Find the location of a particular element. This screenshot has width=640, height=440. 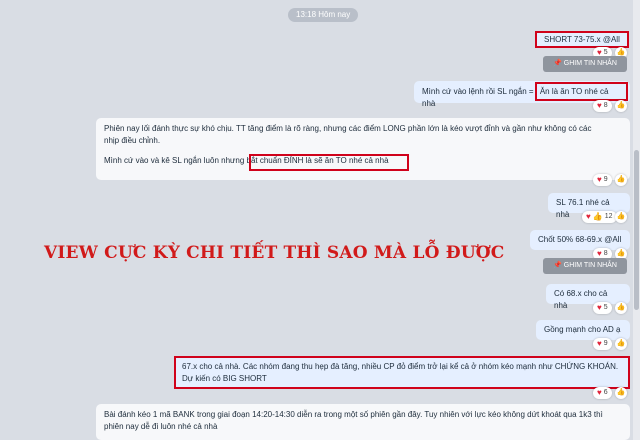

reaction-badge: ♥ 5 is located at coordinates (602, 308).